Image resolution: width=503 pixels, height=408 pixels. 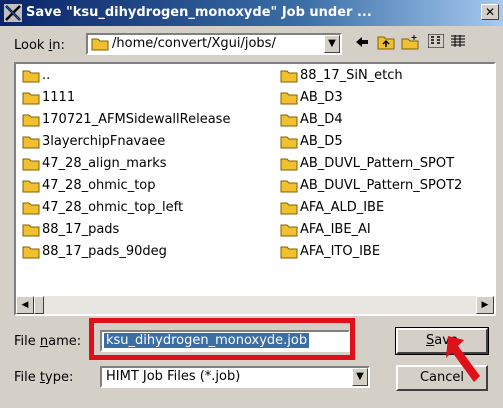 What do you see at coordinates (410, 44) in the screenshot?
I see `new-folder-icon` at bounding box center [410, 44].